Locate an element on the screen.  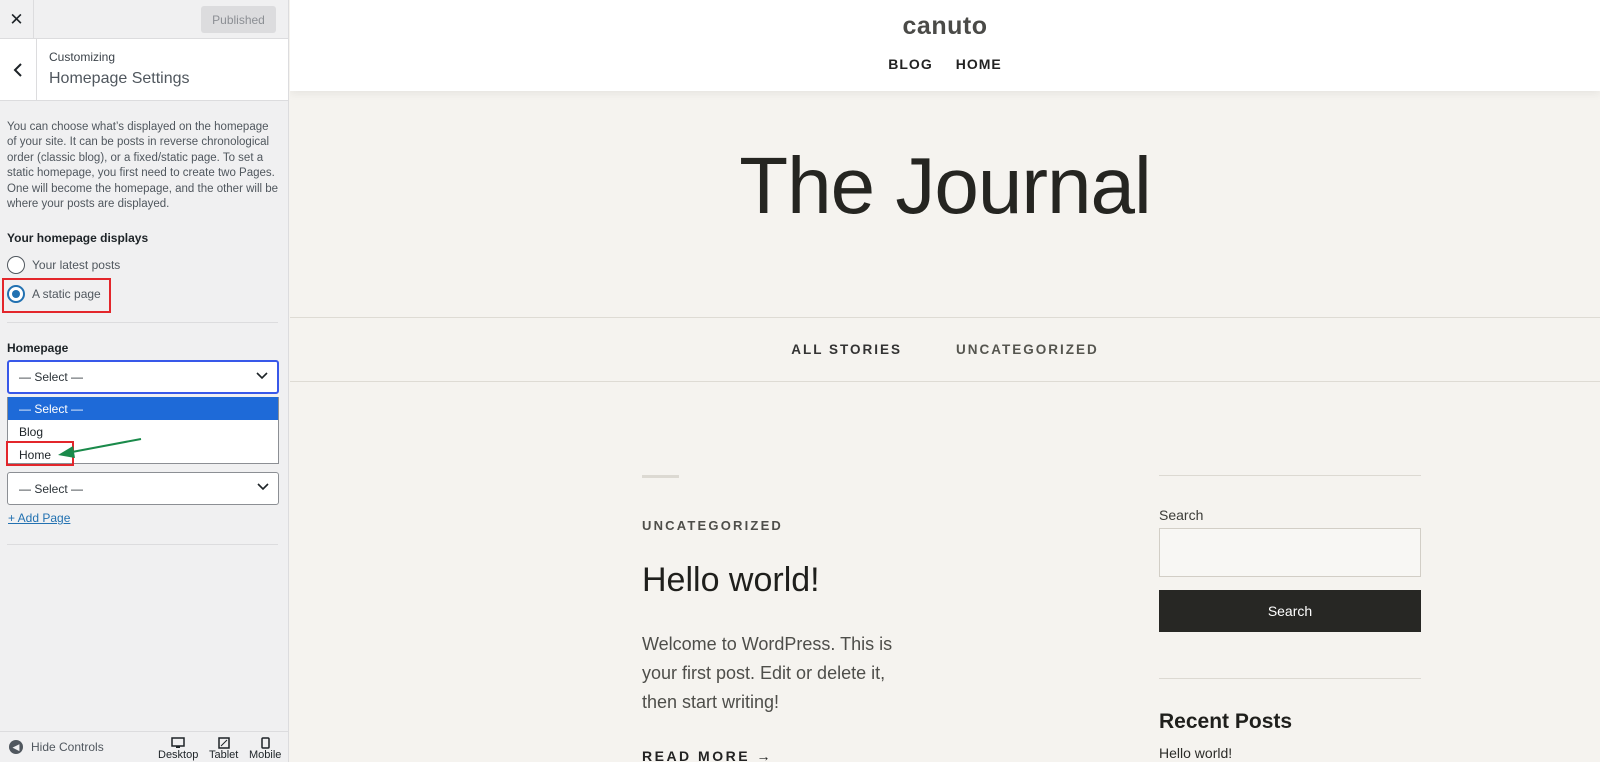
radio-latest-posts: Your latest posts is located at coordinates (63, 265).